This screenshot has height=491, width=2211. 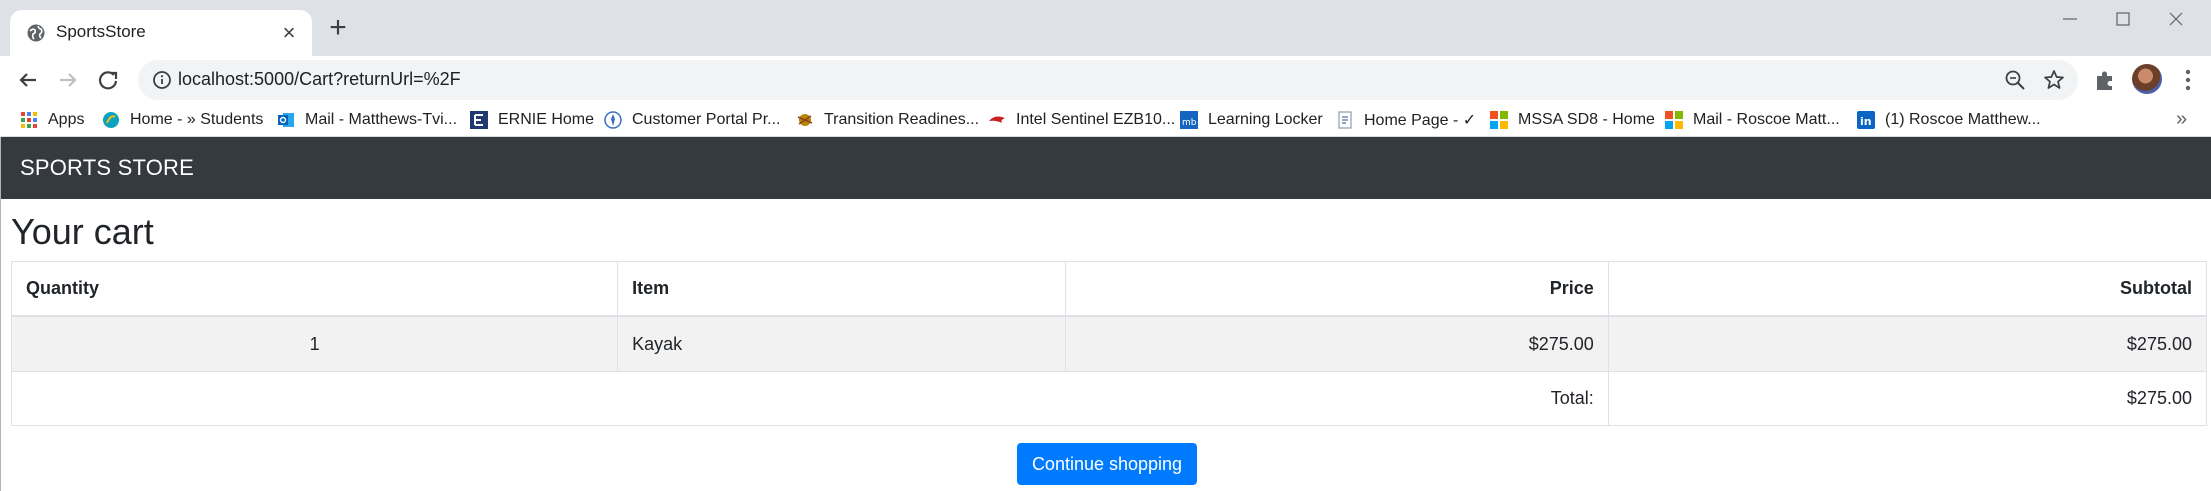 I want to click on mb-icon: mb, so click(x=1189, y=120).